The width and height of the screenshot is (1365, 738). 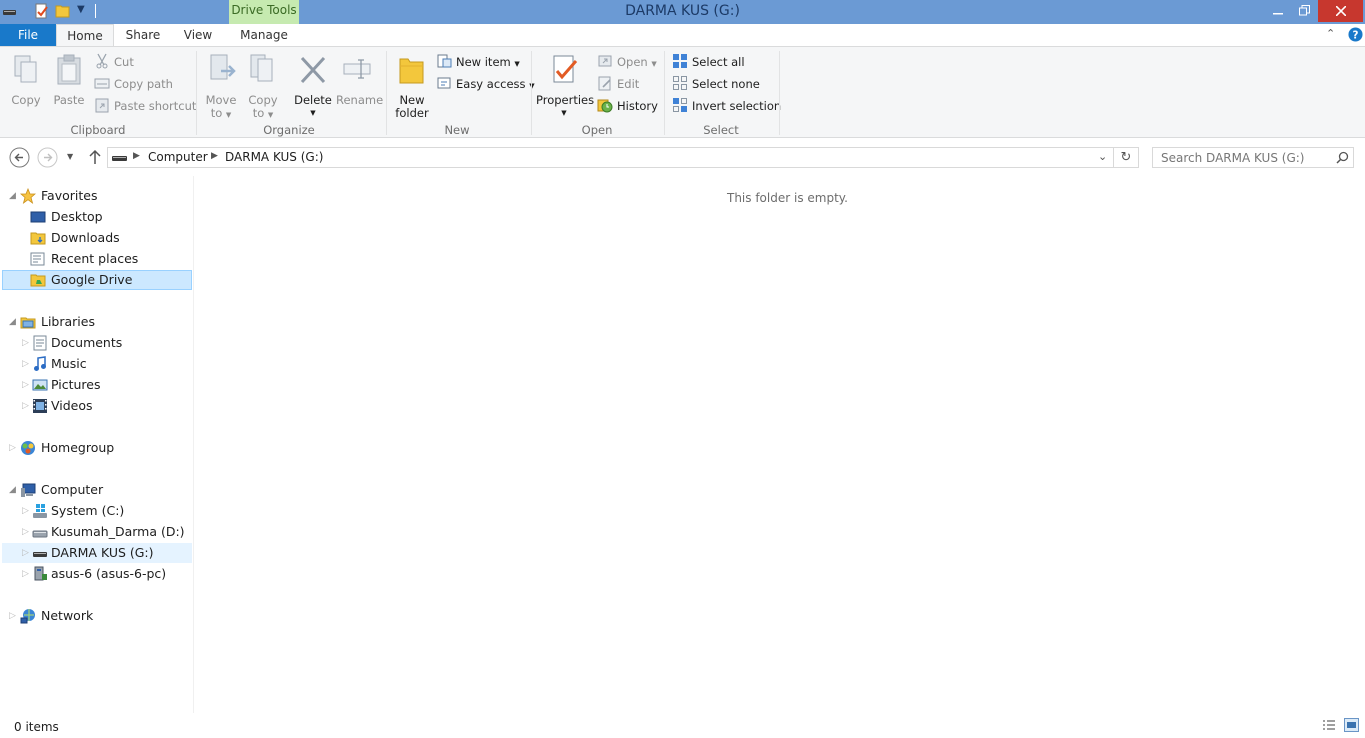 What do you see at coordinates (444, 83) in the screenshot?
I see `easy-access-icon` at bounding box center [444, 83].